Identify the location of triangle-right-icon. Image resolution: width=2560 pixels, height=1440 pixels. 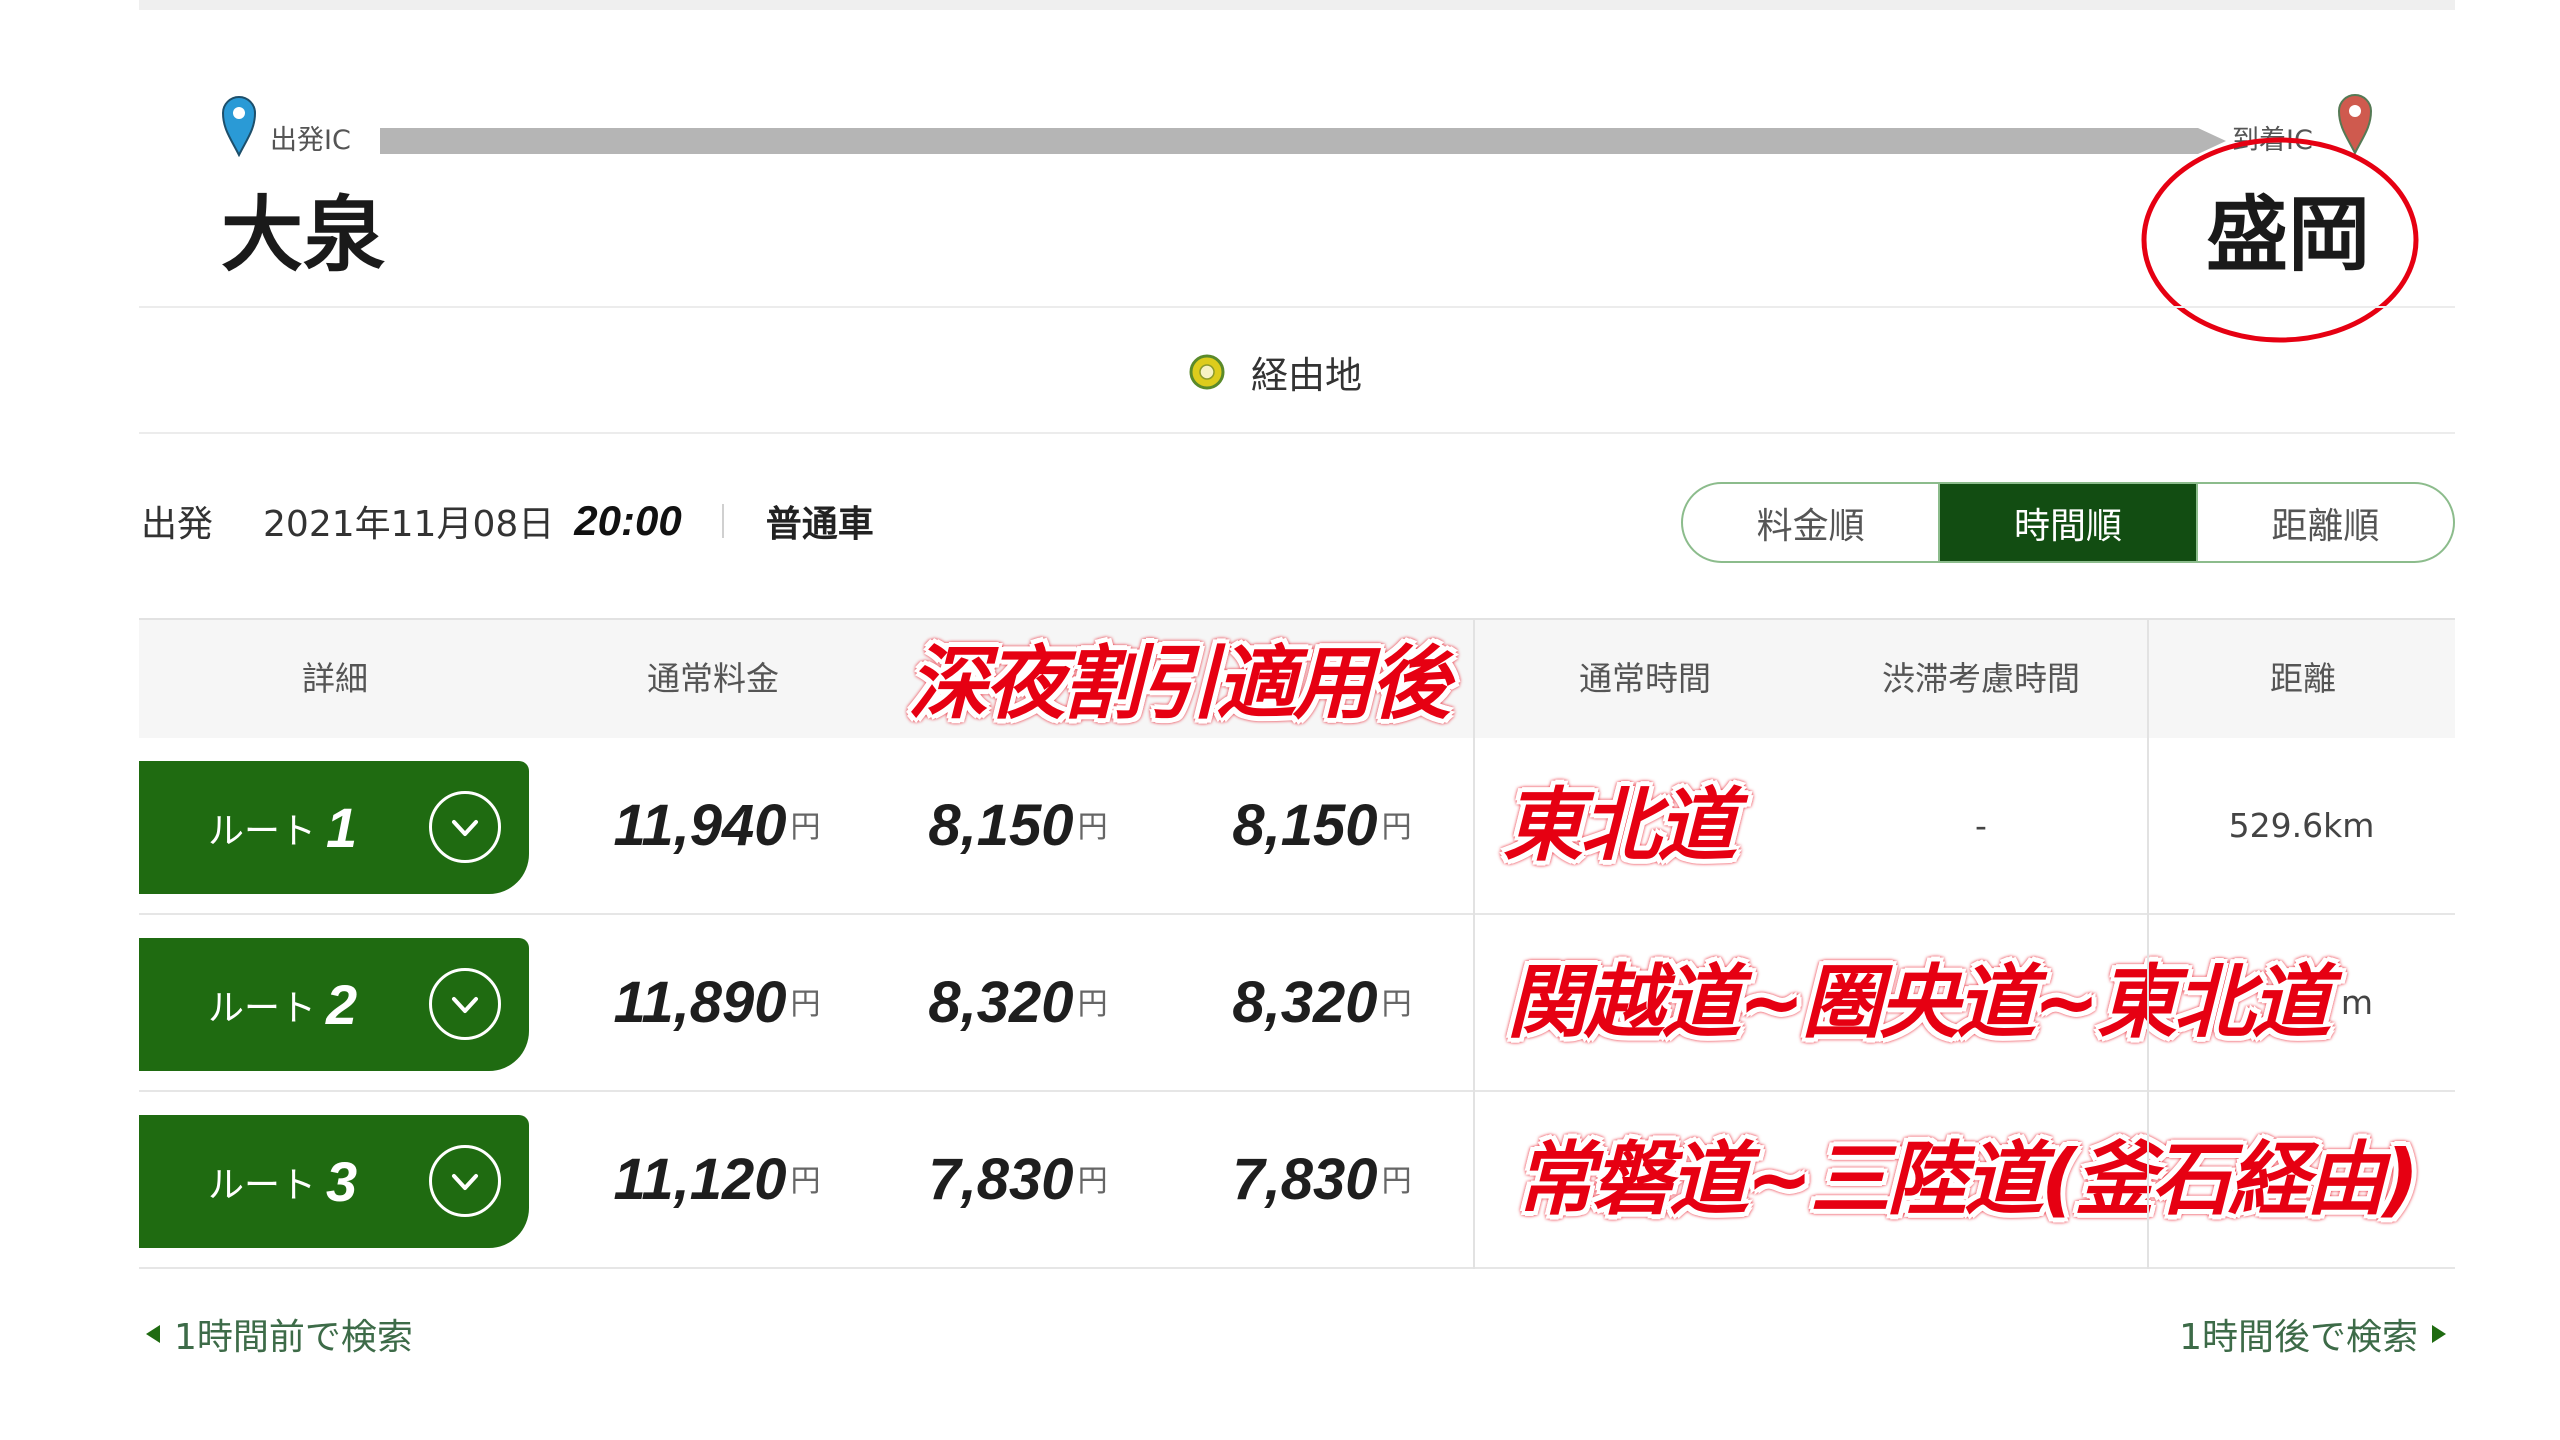
(2439, 1334).